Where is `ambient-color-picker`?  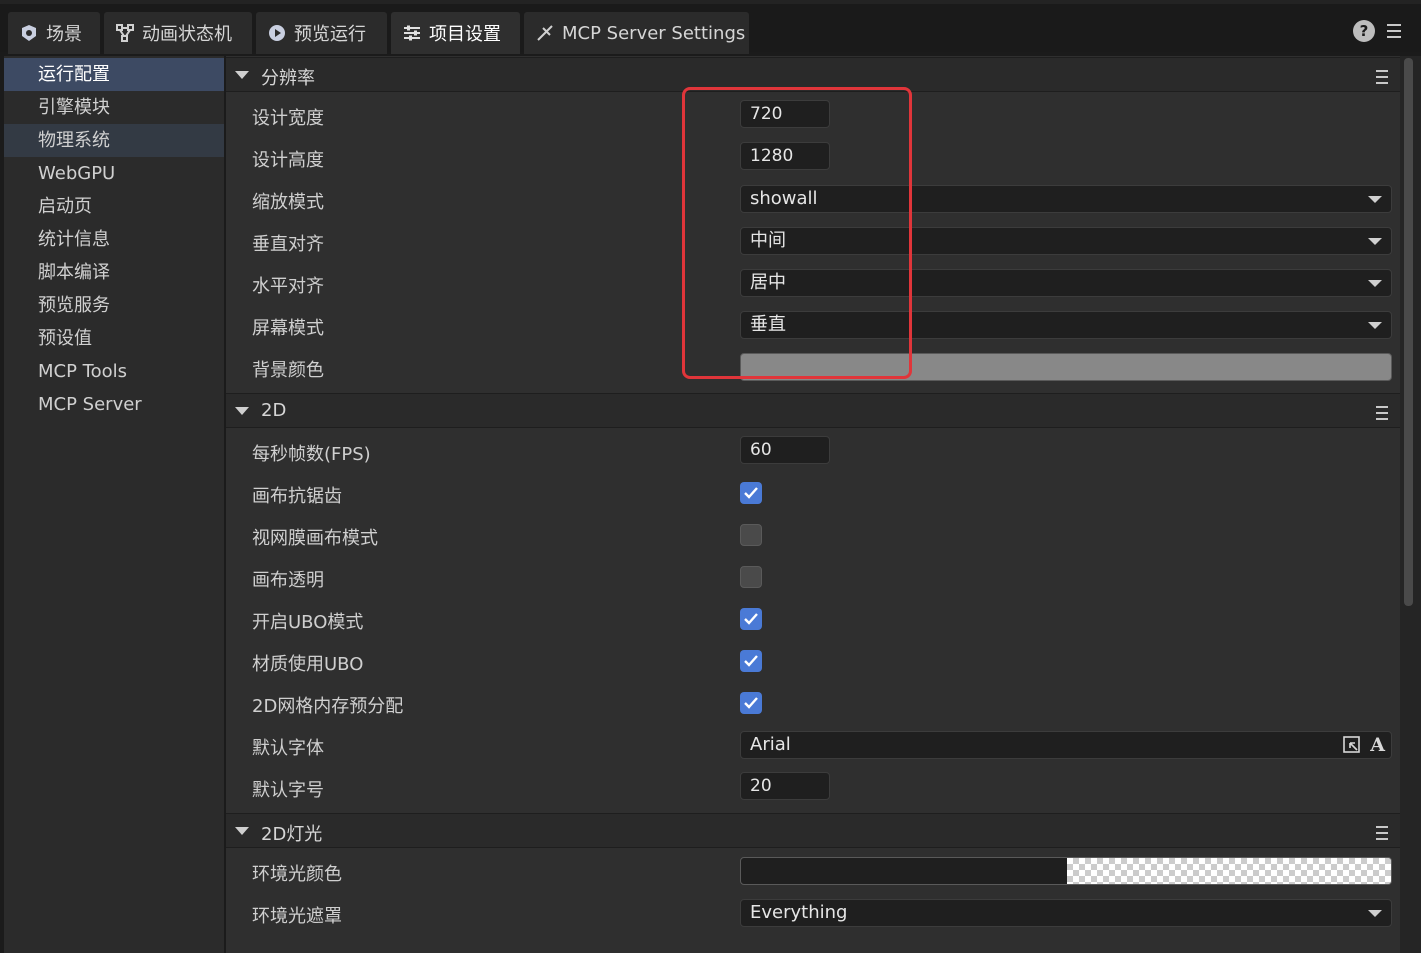 ambient-color-picker is located at coordinates (1066, 871).